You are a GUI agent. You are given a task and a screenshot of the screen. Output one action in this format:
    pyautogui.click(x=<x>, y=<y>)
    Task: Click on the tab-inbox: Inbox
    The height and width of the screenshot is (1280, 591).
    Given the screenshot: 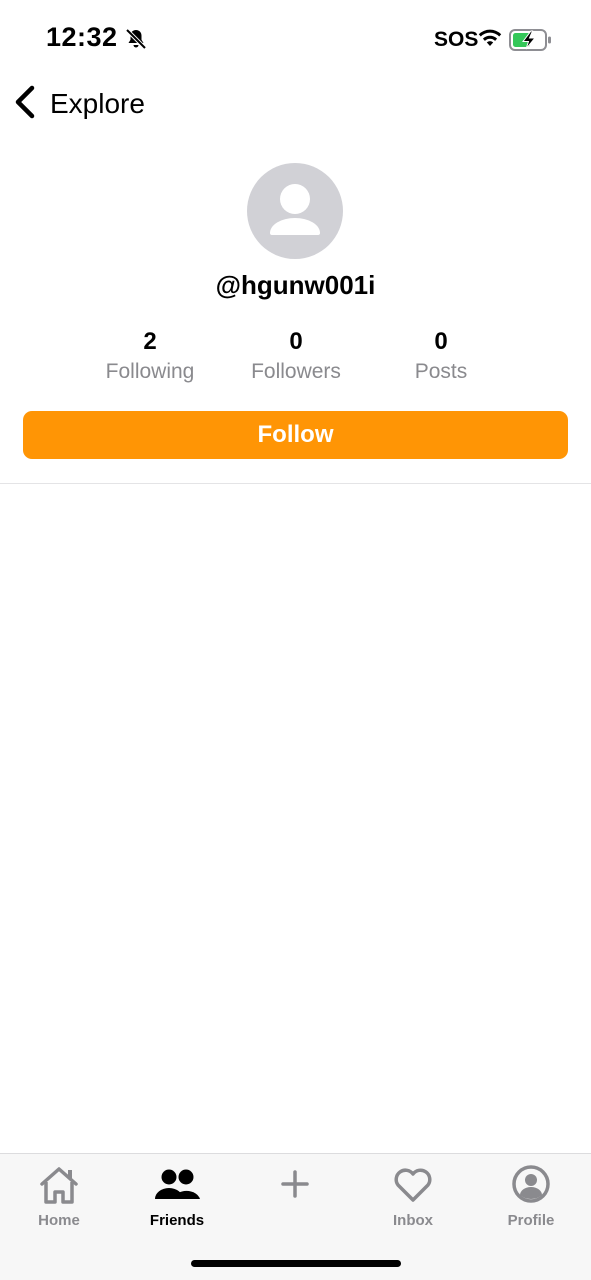 What is the action you would take?
    pyautogui.click(x=413, y=1199)
    